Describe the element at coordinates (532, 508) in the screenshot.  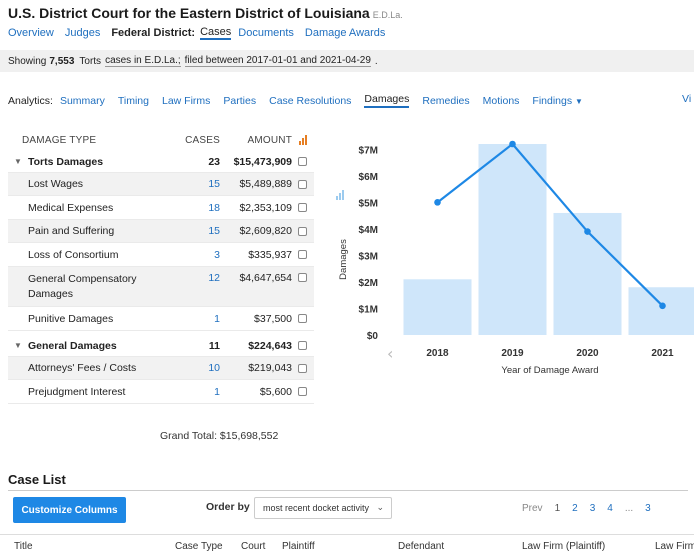
I see `pager-prev: Prev` at that location.